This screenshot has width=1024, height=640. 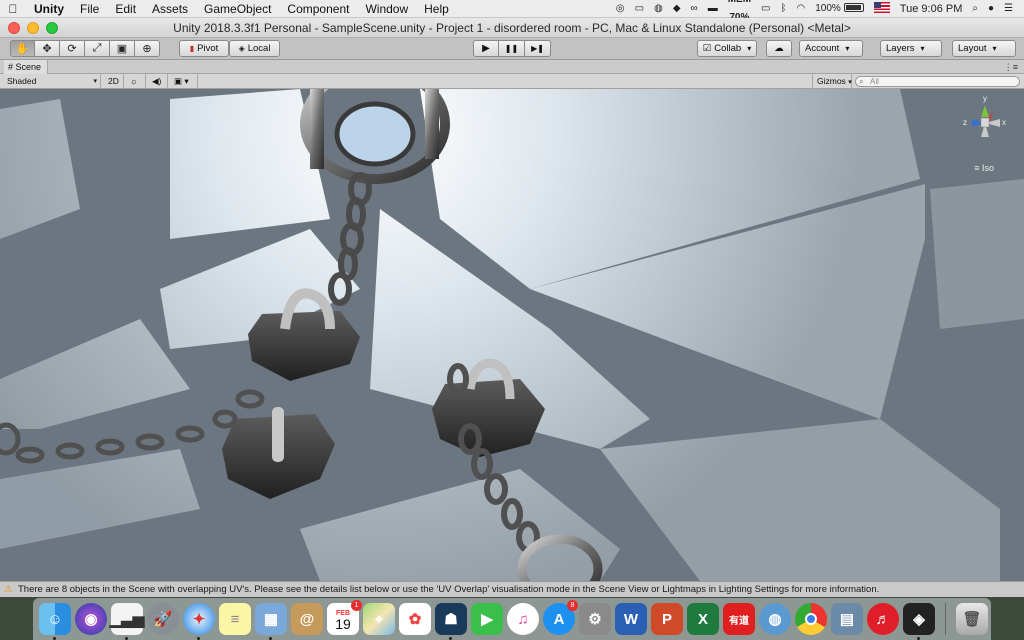 I want to click on menu-gameobject: GameObject, so click(x=237, y=9).